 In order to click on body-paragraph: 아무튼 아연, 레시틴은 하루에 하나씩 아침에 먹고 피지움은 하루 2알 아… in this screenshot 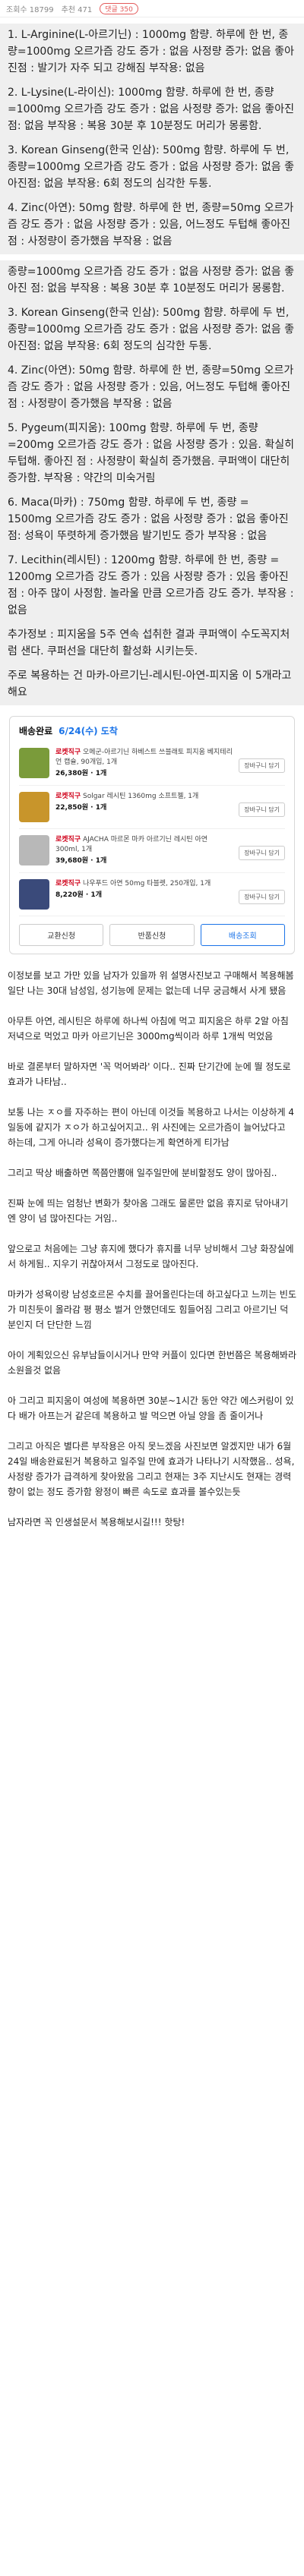, I will do `click(149, 1029)`.